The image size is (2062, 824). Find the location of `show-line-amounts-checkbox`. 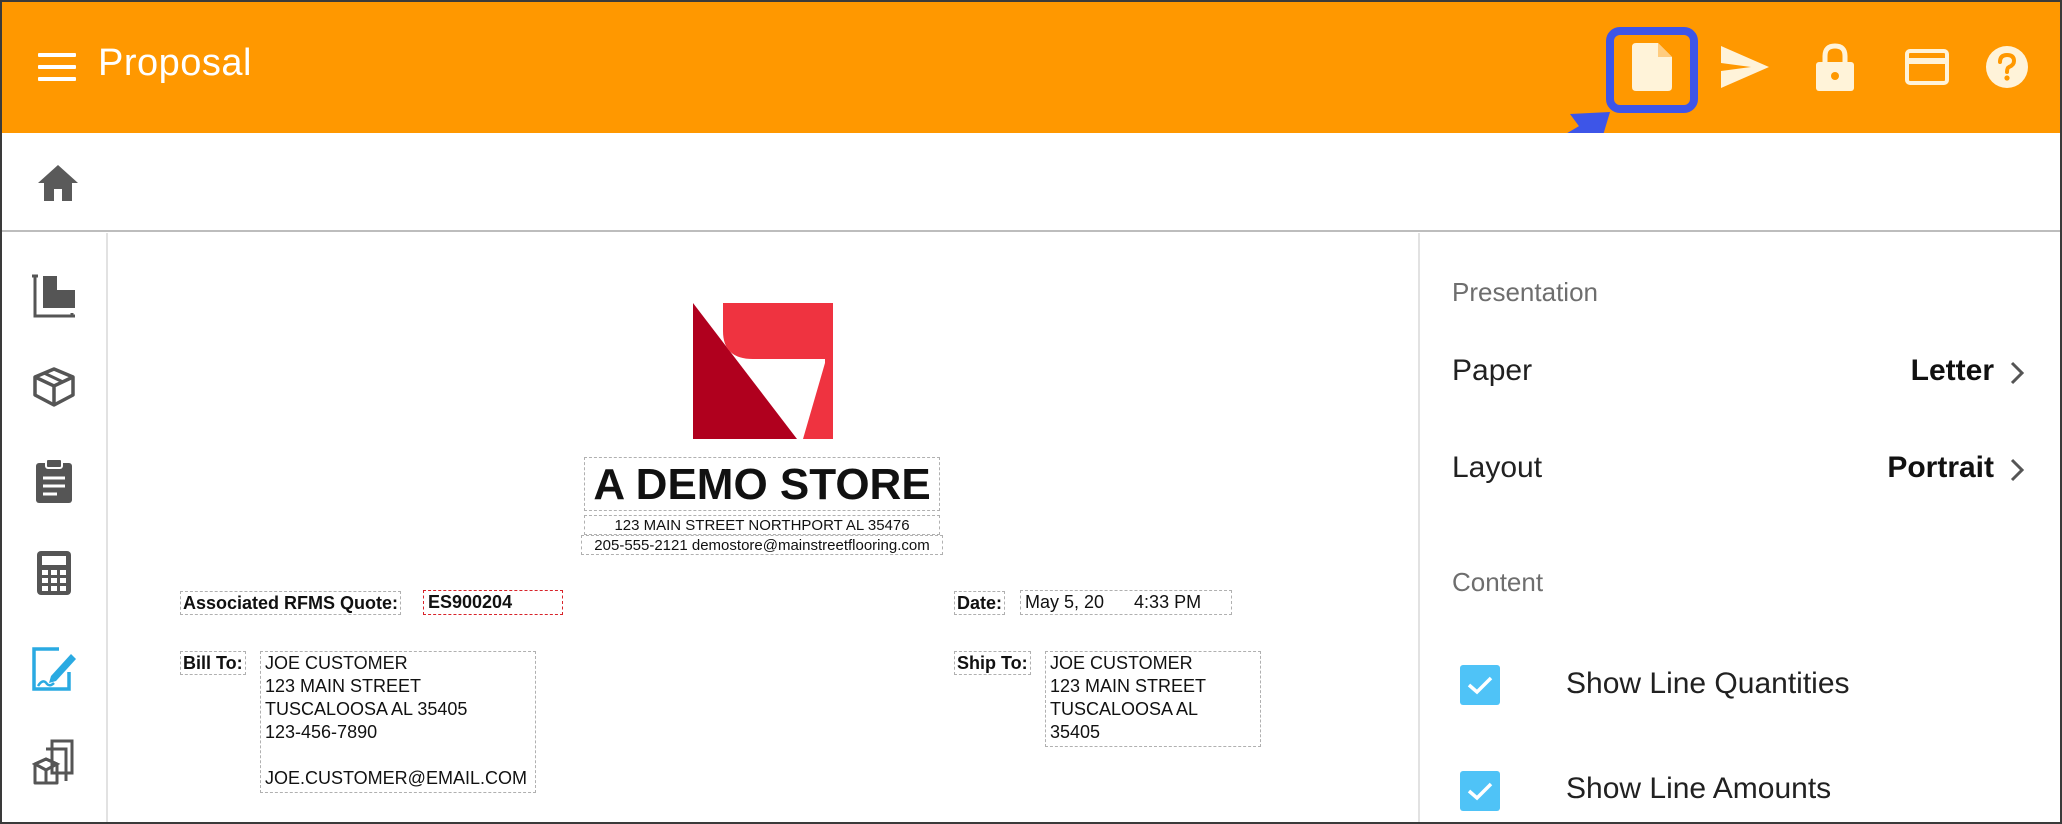

show-line-amounts-checkbox is located at coordinates (1480, 791).